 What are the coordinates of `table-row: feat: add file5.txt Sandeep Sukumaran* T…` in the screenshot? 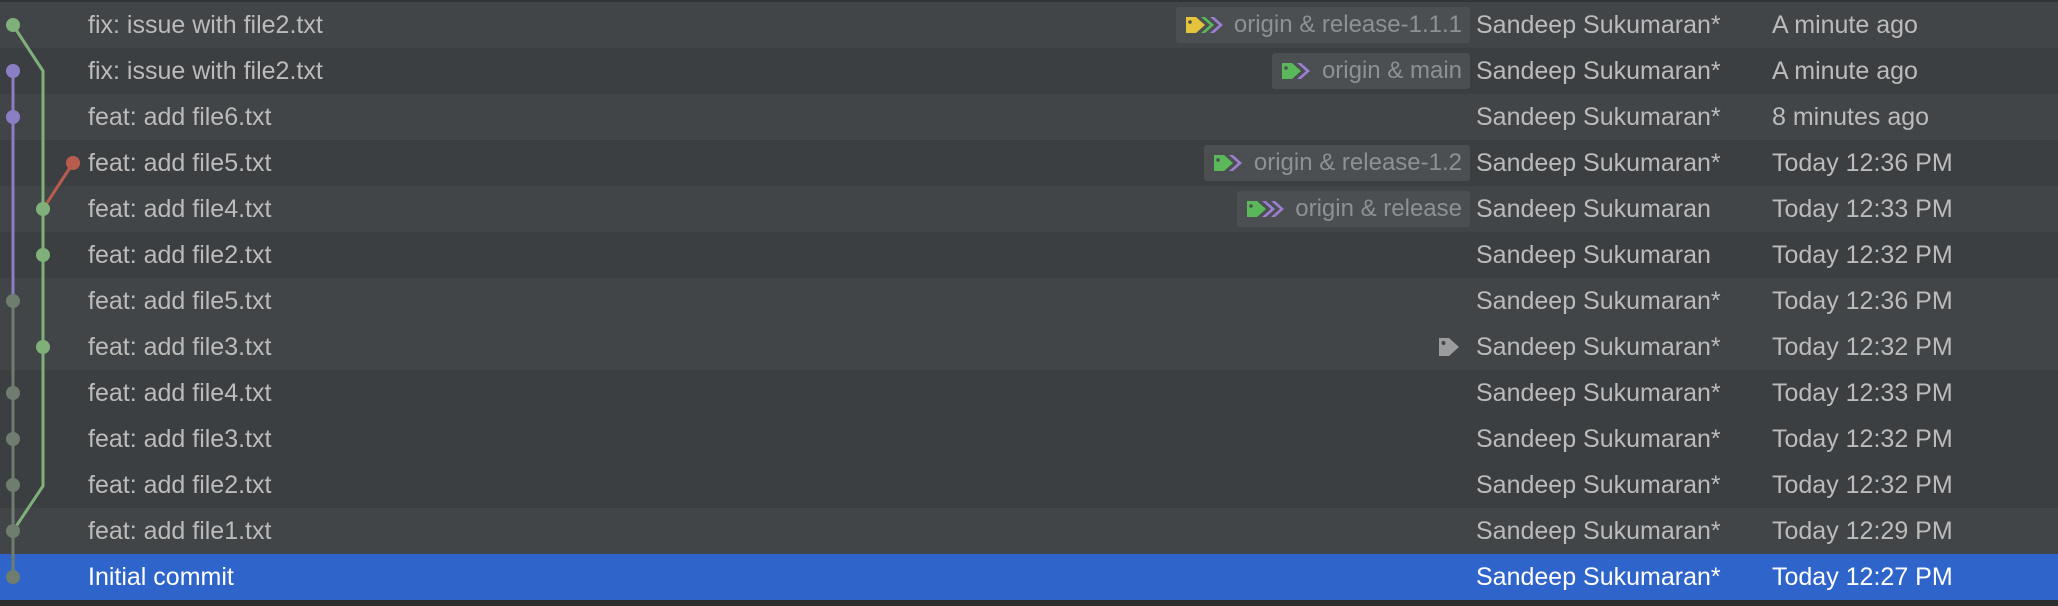 It's located at (1029, 301).